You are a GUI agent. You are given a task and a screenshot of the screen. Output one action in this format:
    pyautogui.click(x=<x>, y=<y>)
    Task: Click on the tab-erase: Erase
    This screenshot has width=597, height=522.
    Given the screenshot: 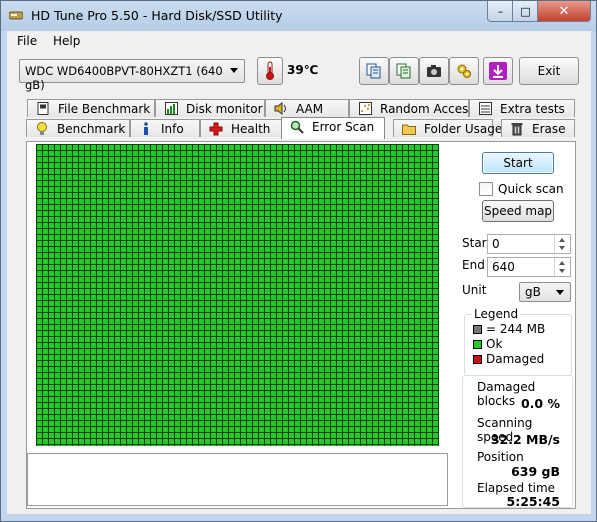 What is the action you would take?
    pyautogui.click(x=538, y=128)
    